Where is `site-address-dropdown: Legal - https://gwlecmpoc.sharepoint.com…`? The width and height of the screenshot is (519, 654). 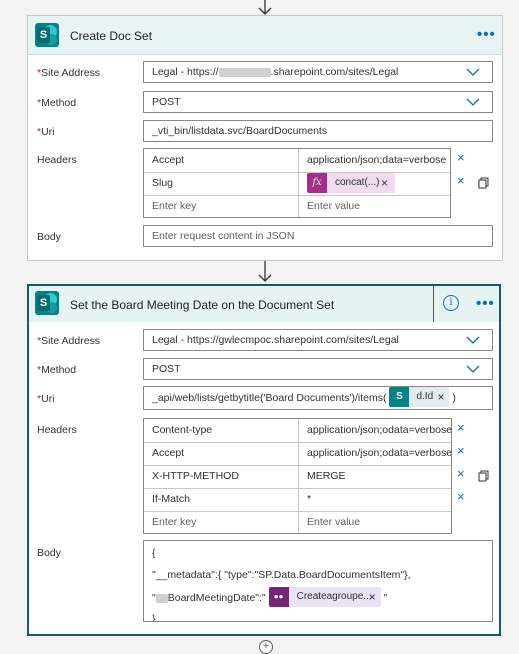 site-address-dropdown: Legal - https://gwlecmpoc.sharepoint.com… is located at coordinates (318, 340).